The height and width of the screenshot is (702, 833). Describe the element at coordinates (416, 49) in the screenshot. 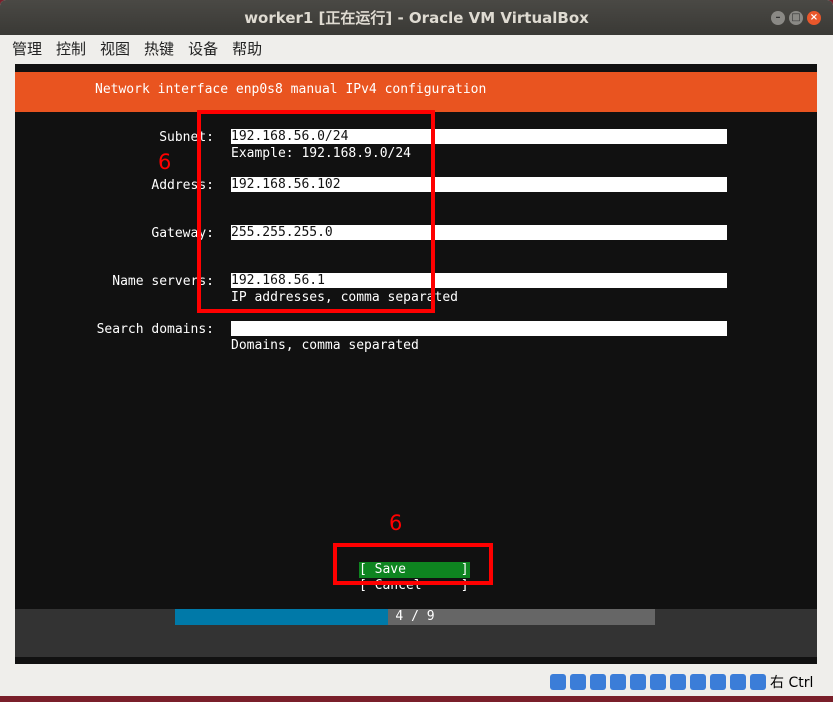

I see `menu-bar: 管理 控制 视图 热键 设备 帮助` at that location.